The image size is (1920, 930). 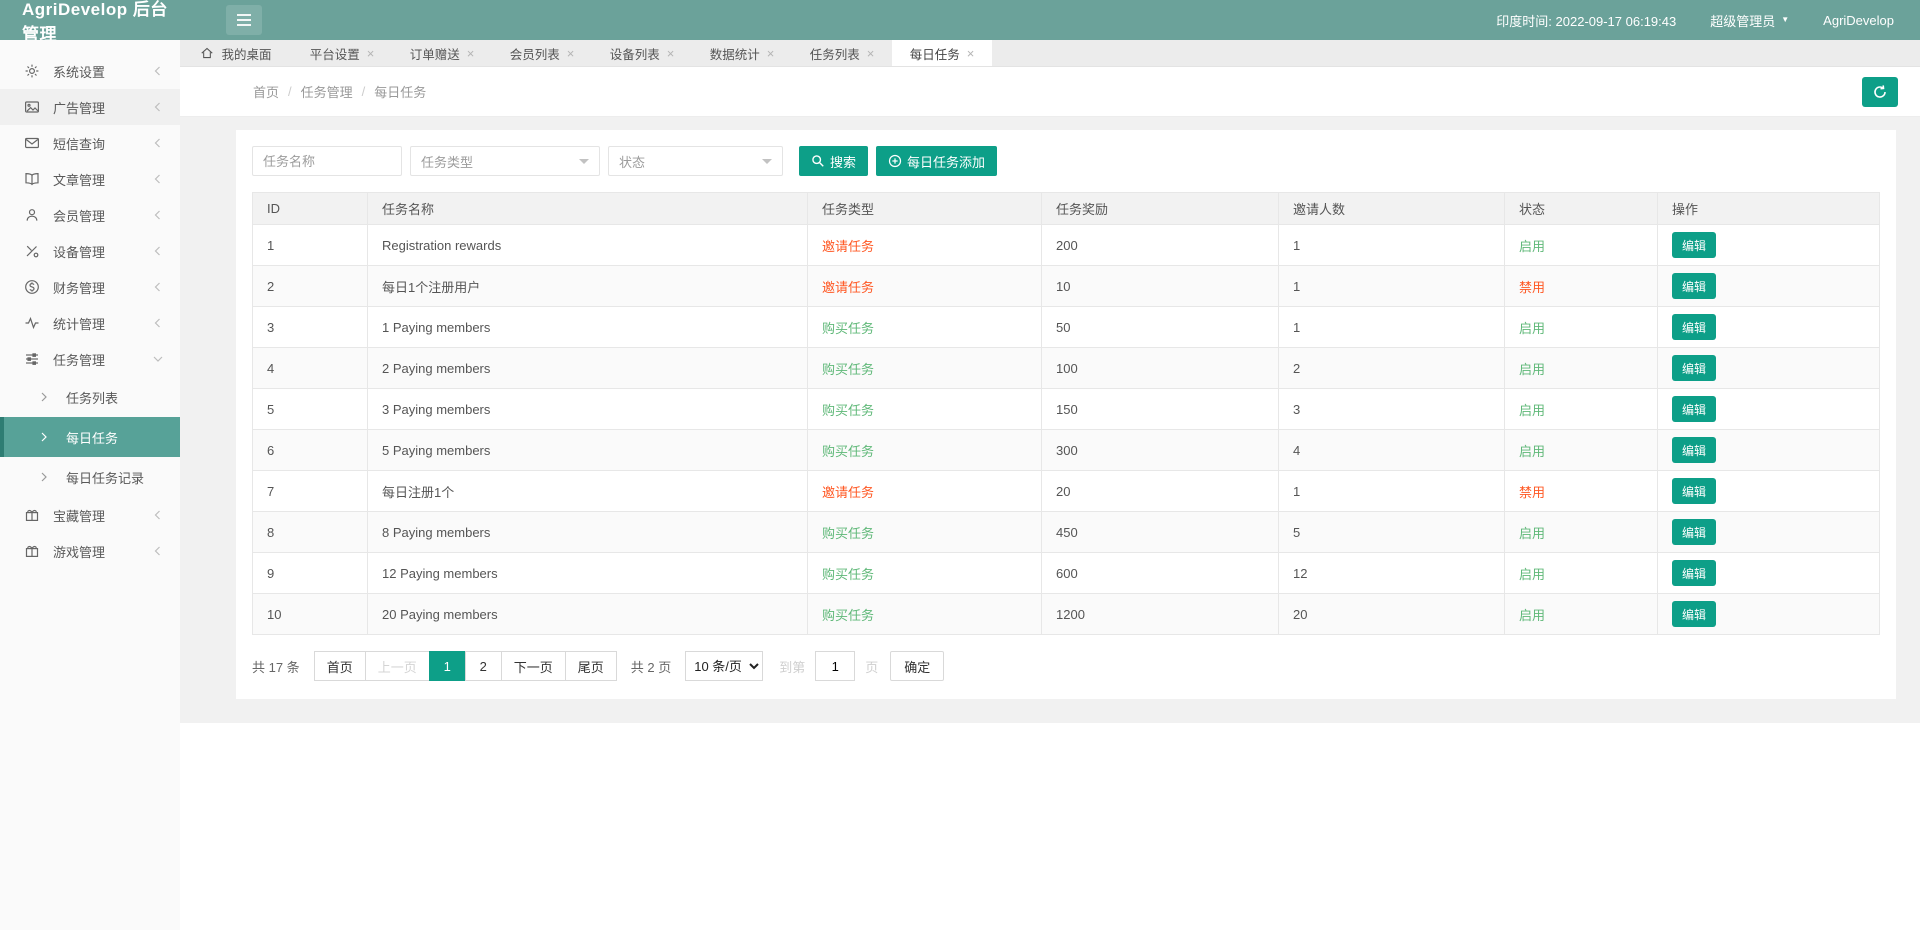 What do you see at coordinates (1050, 53) in the screenshot?
I see `tab-bar: 我的桌面 平台设置 × 订单赠送 × 会员列表 × 设备列表 × 数据统计 × 任务列表 × 每日任务 ×` at bounding box center [1050, 53].